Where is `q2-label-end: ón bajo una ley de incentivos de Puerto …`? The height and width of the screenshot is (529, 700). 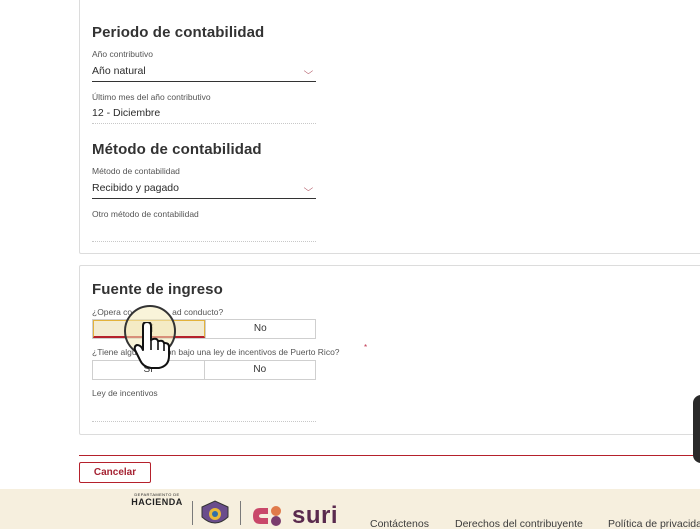
q2-label-end: ón bajo una ley de incentivos de Puerto … is located at coordinates (253, 352).